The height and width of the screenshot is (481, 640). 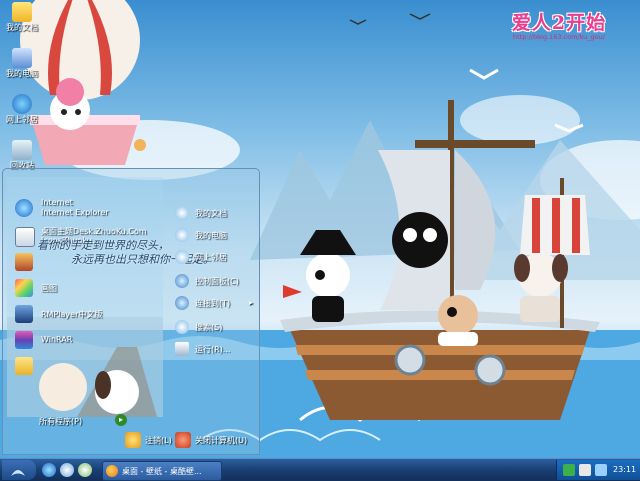 I want to click on documents-icon, so click(x=182, y=213).